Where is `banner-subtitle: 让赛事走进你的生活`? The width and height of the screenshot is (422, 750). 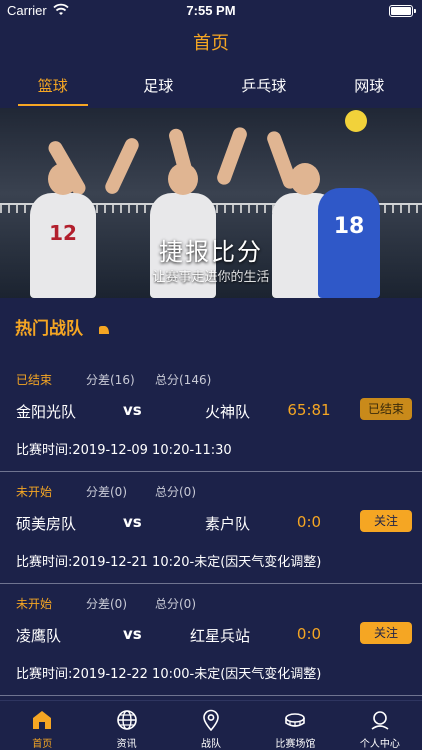 banner-subtitle: 让赛事走进你的生活 is located at coordinates (211, 277).